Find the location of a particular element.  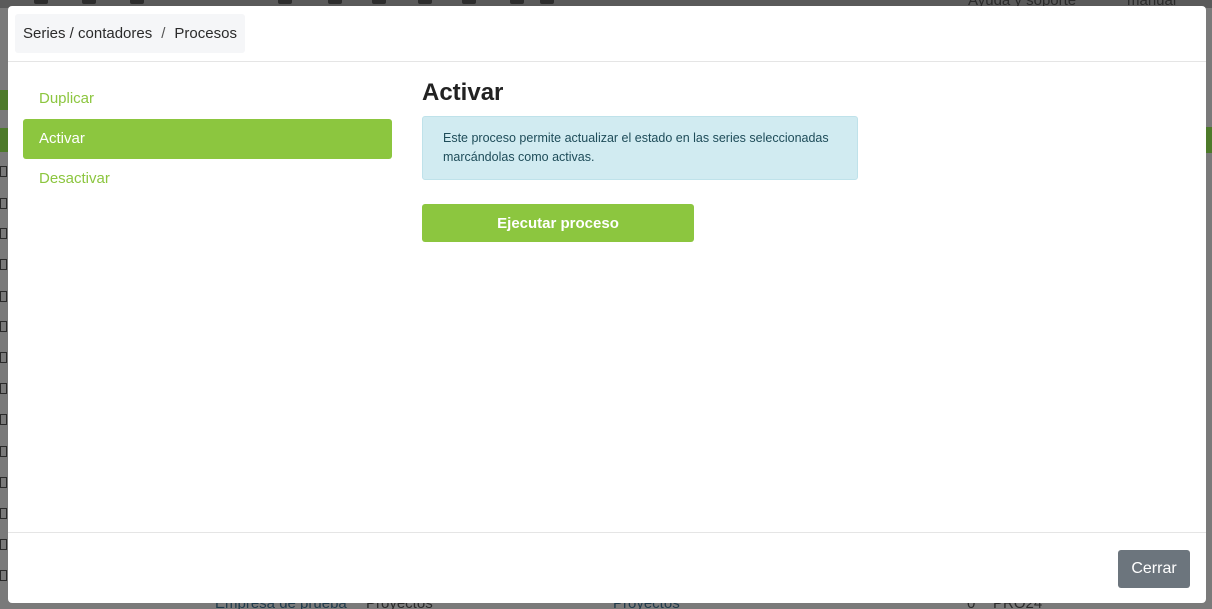

breadcrumb-item-procesos: Procesos is located at coordinates (205, 33).